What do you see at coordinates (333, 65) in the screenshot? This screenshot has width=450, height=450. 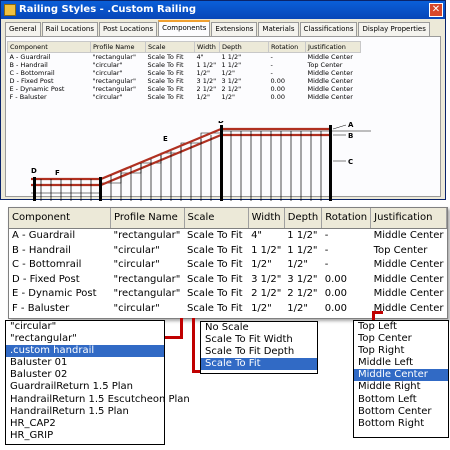 I see `cell: Top Center` at bounding box center [333, 65].